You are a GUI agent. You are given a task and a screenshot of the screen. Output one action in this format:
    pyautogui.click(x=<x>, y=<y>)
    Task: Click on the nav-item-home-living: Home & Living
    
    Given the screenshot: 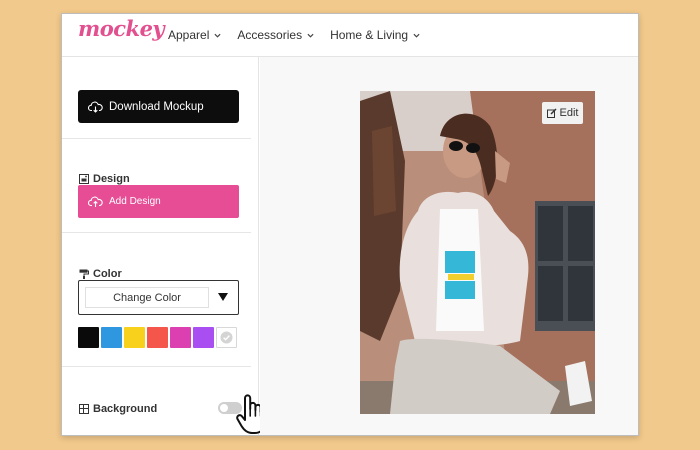 What is the action you would take?
    pyautogui.click(x=375, y=35)
    